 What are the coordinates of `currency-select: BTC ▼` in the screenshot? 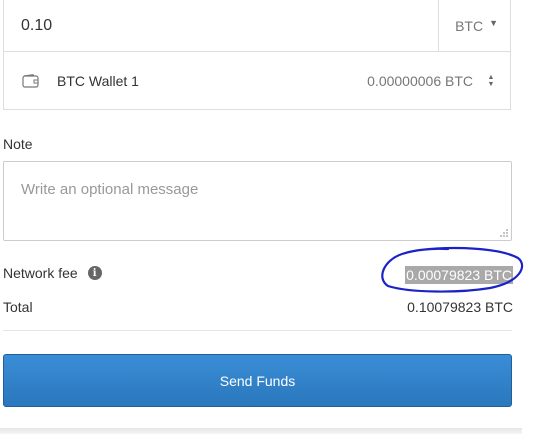 It's located at (474, 25).